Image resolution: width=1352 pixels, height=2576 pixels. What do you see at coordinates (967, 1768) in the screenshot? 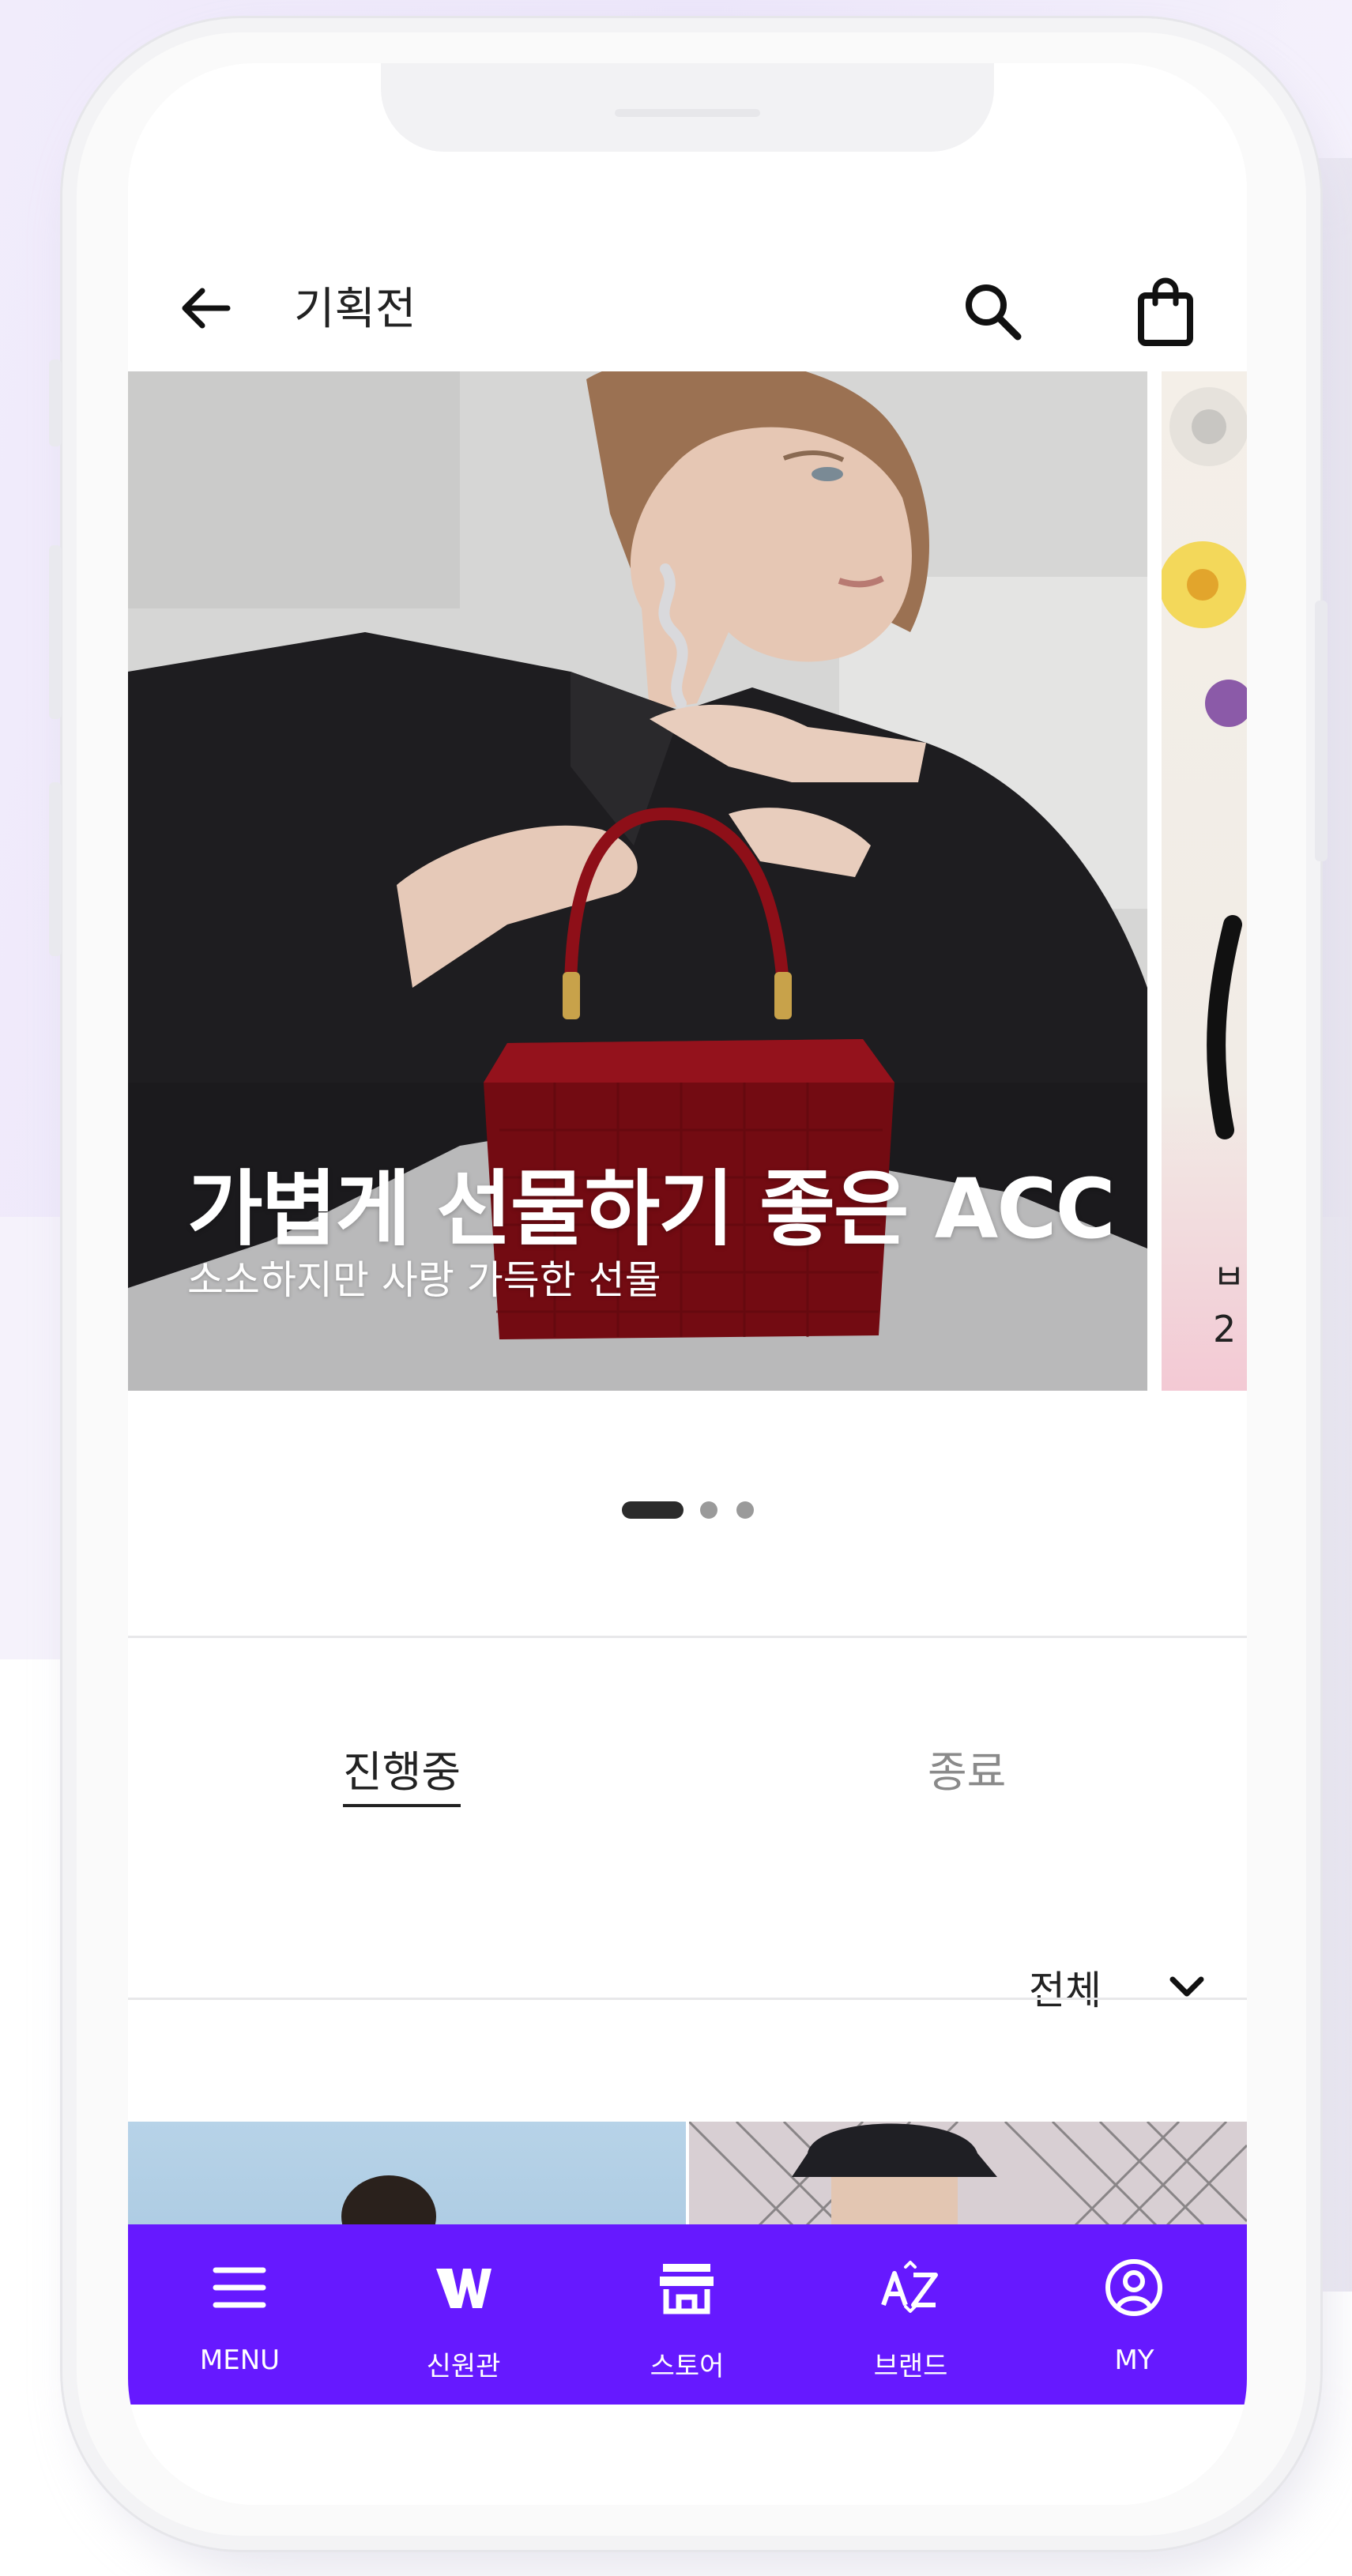
I see `tab-ended: 종료` at bounding box center [967, 1768].